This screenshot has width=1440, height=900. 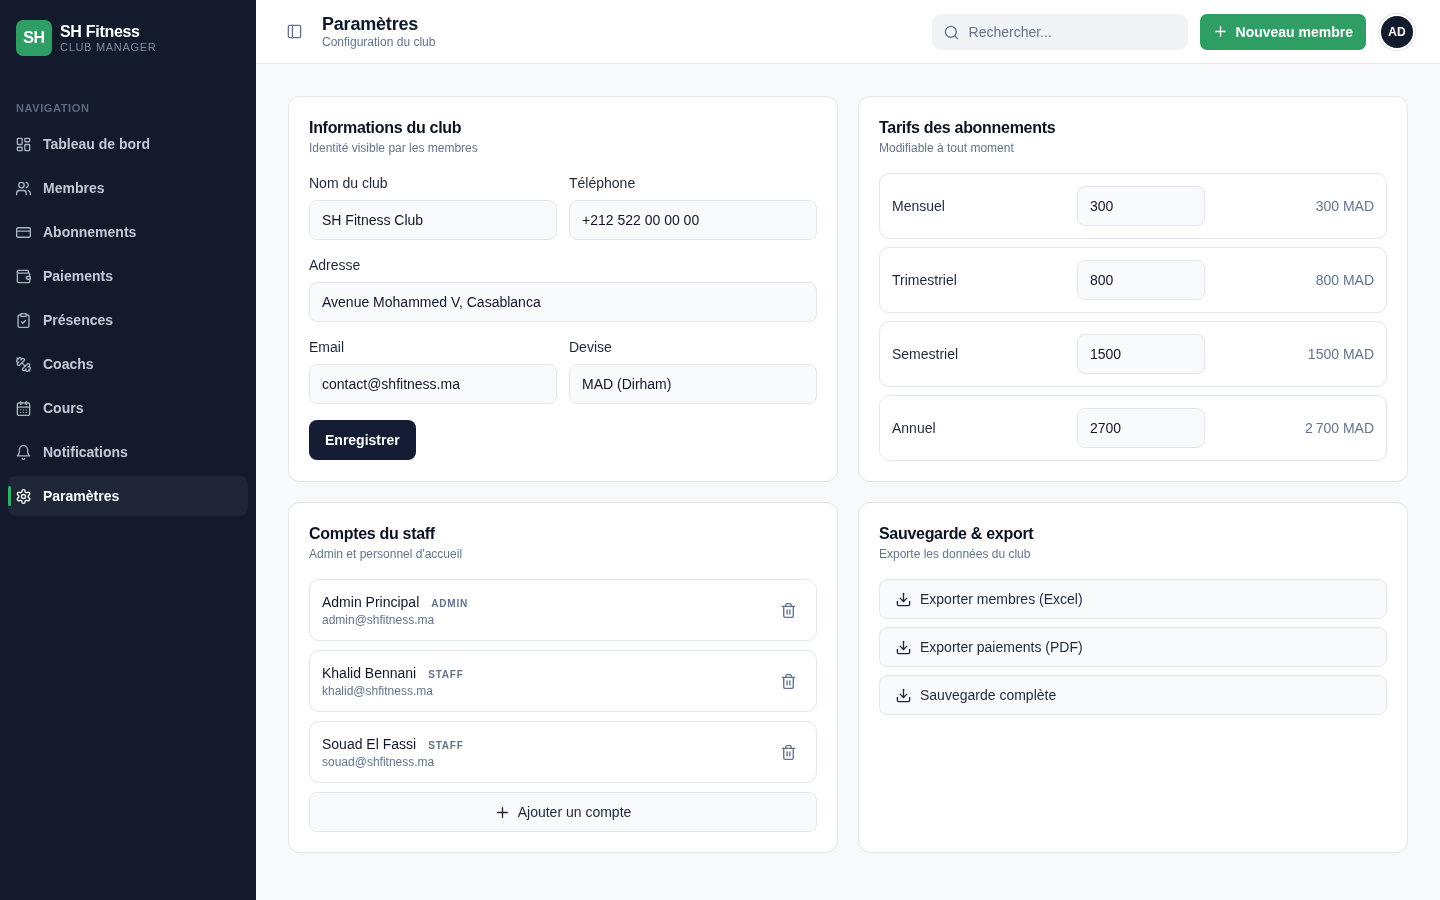 What do you see at coordinates (378, 762) in the screenshot?
I see `account-email: souad@shfitness.ma` at bounding box center [378, 762].